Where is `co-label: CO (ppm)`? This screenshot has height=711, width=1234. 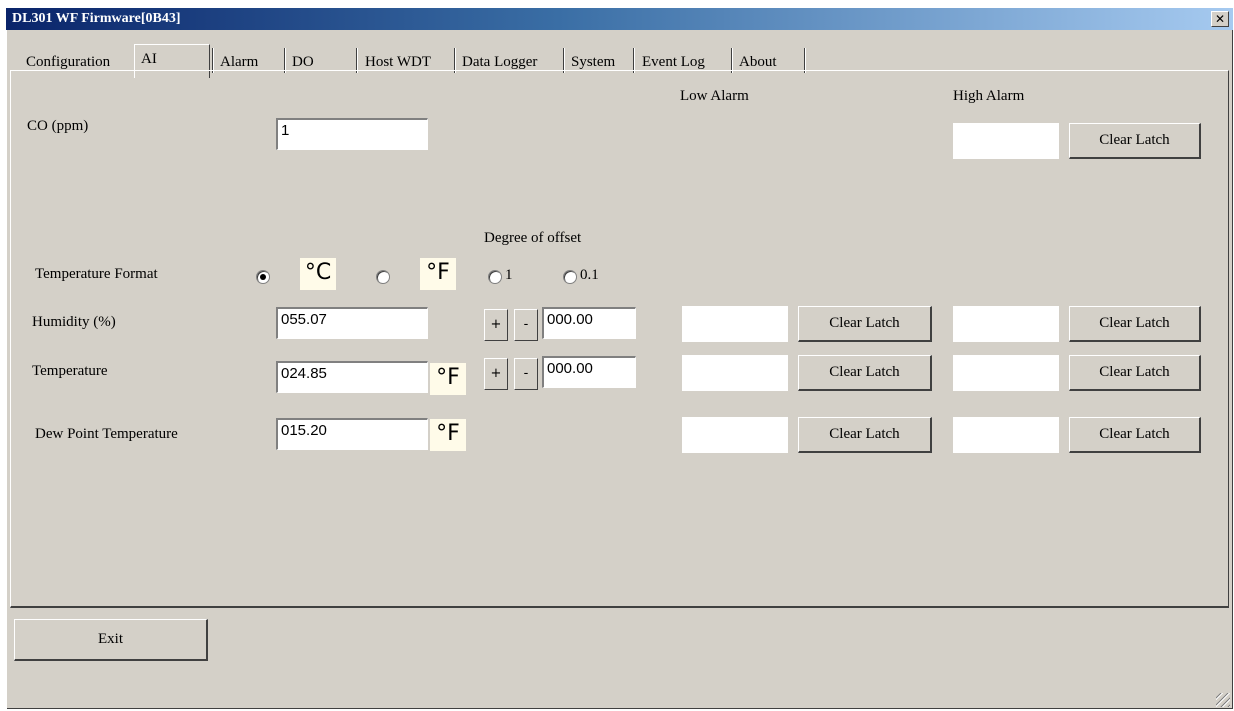
co-label: CO (ppm) is located at coordinates (58, 126).